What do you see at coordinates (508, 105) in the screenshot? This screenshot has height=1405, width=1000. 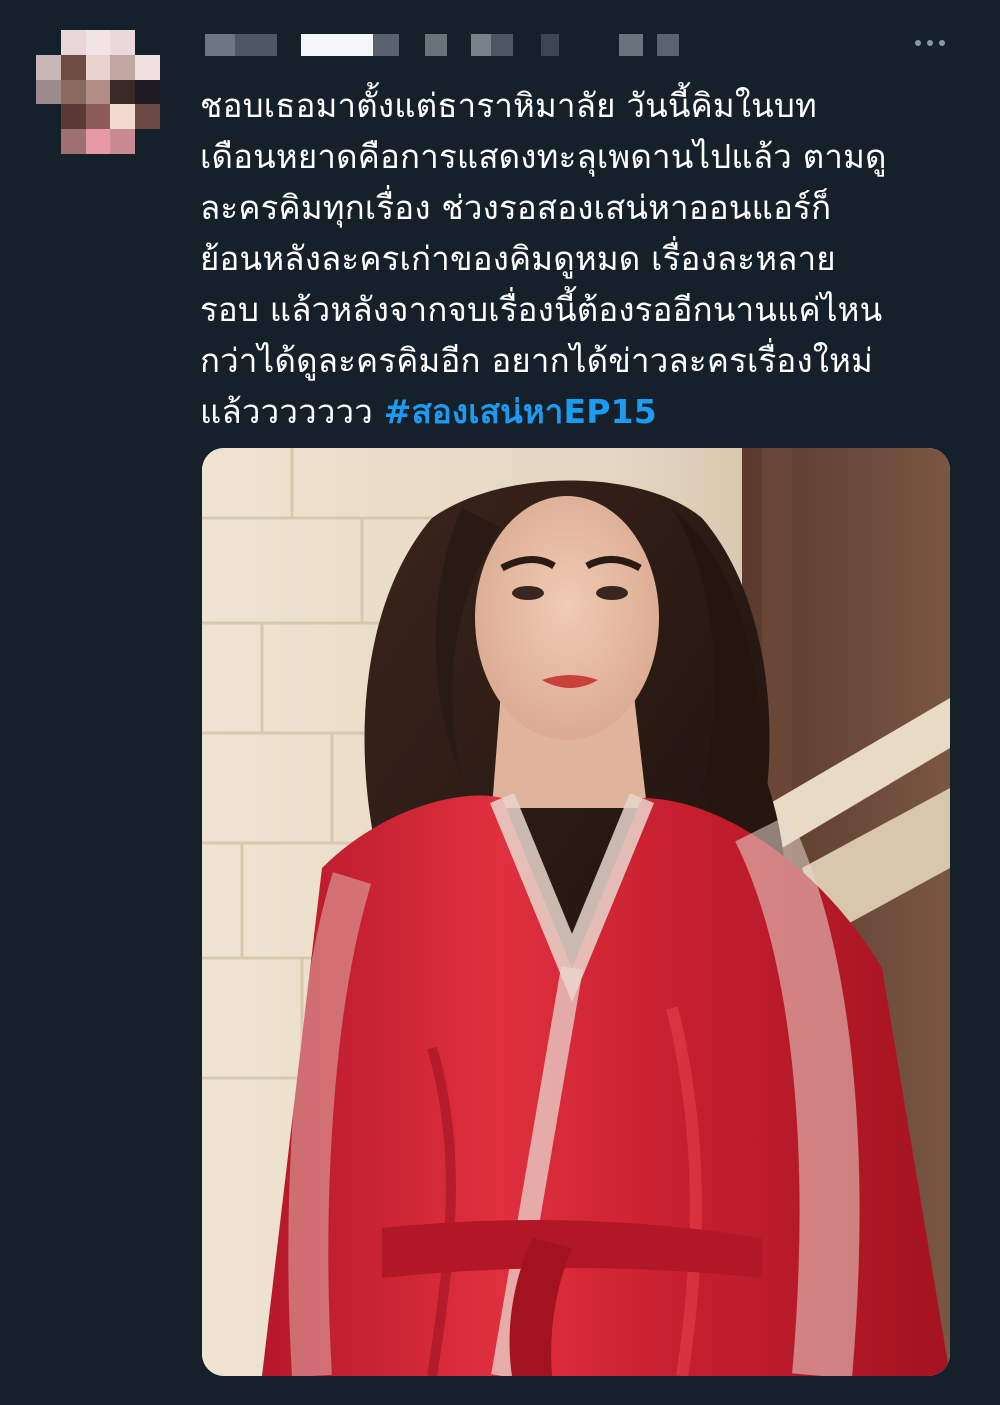 I see `tweet-text-line: ชอบเธอมาตั้งแต่ธาราหิมาลัย วันนี้คิมในบท` at bounding box center [508, 105].